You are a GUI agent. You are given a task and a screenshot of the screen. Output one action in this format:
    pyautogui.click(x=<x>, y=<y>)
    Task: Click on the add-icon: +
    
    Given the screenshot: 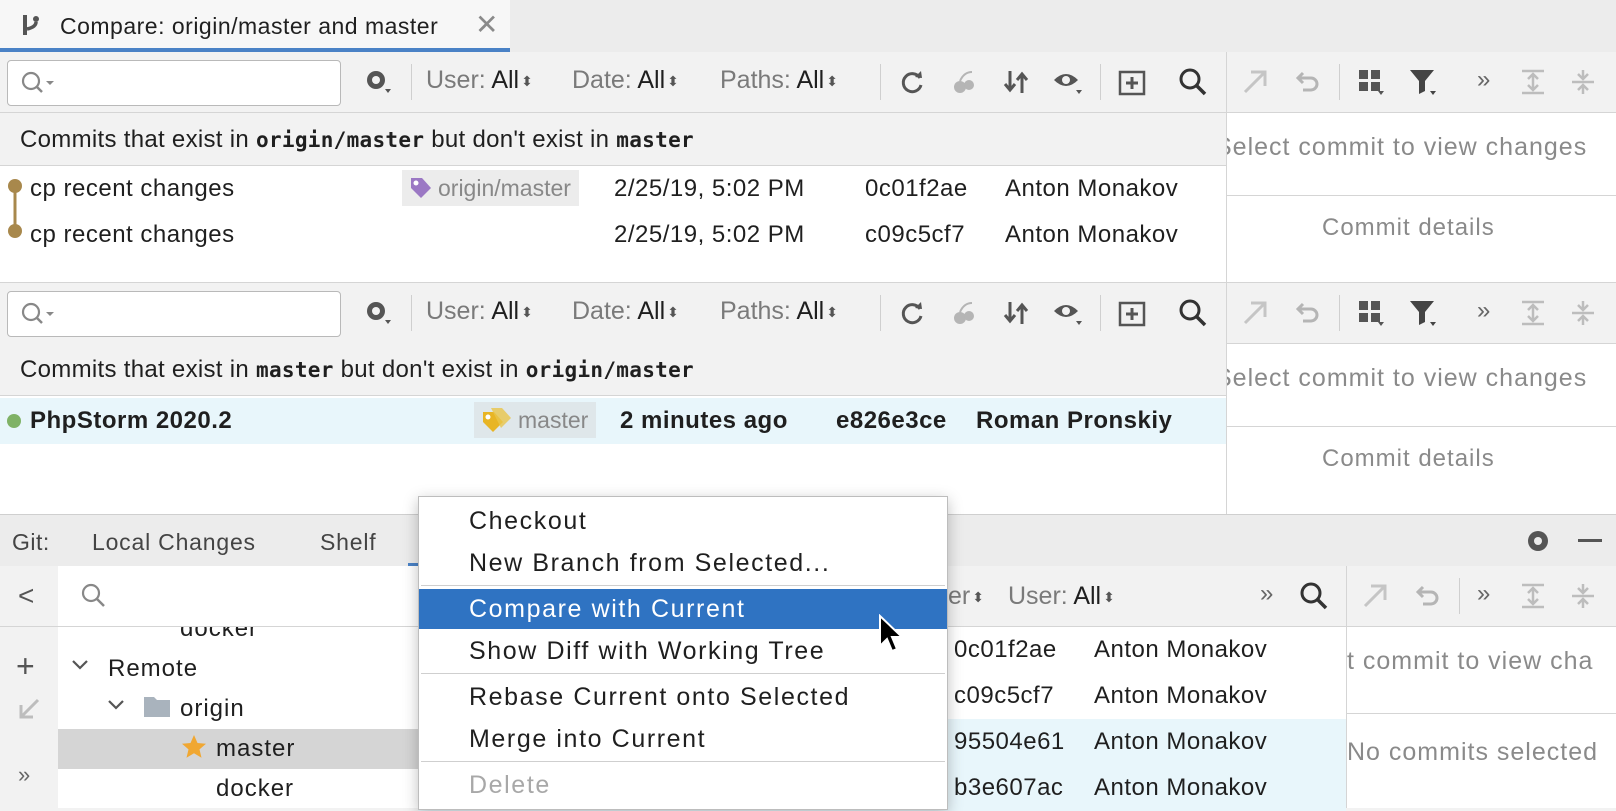 What is the action you would take?
    pyautogui.click(x=25, y=666)
    